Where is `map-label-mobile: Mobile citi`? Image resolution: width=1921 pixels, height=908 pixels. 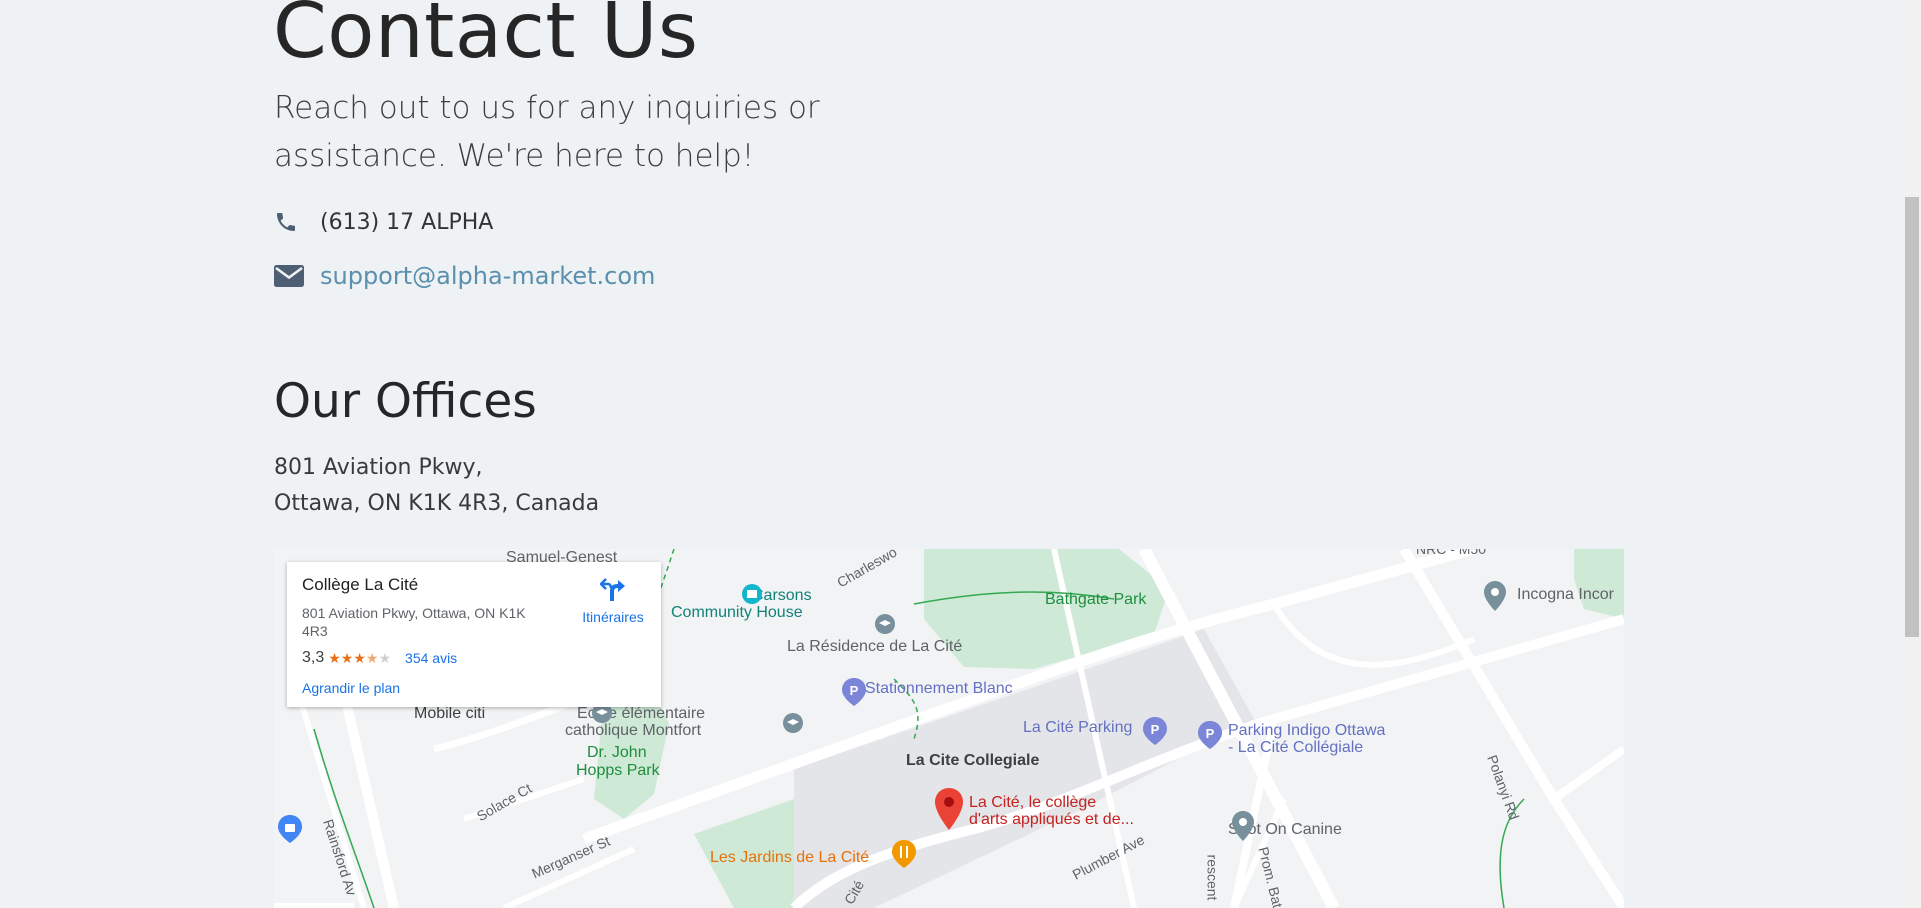 map-label-mobile: Mobile citi is located at coordinates (450, 713).